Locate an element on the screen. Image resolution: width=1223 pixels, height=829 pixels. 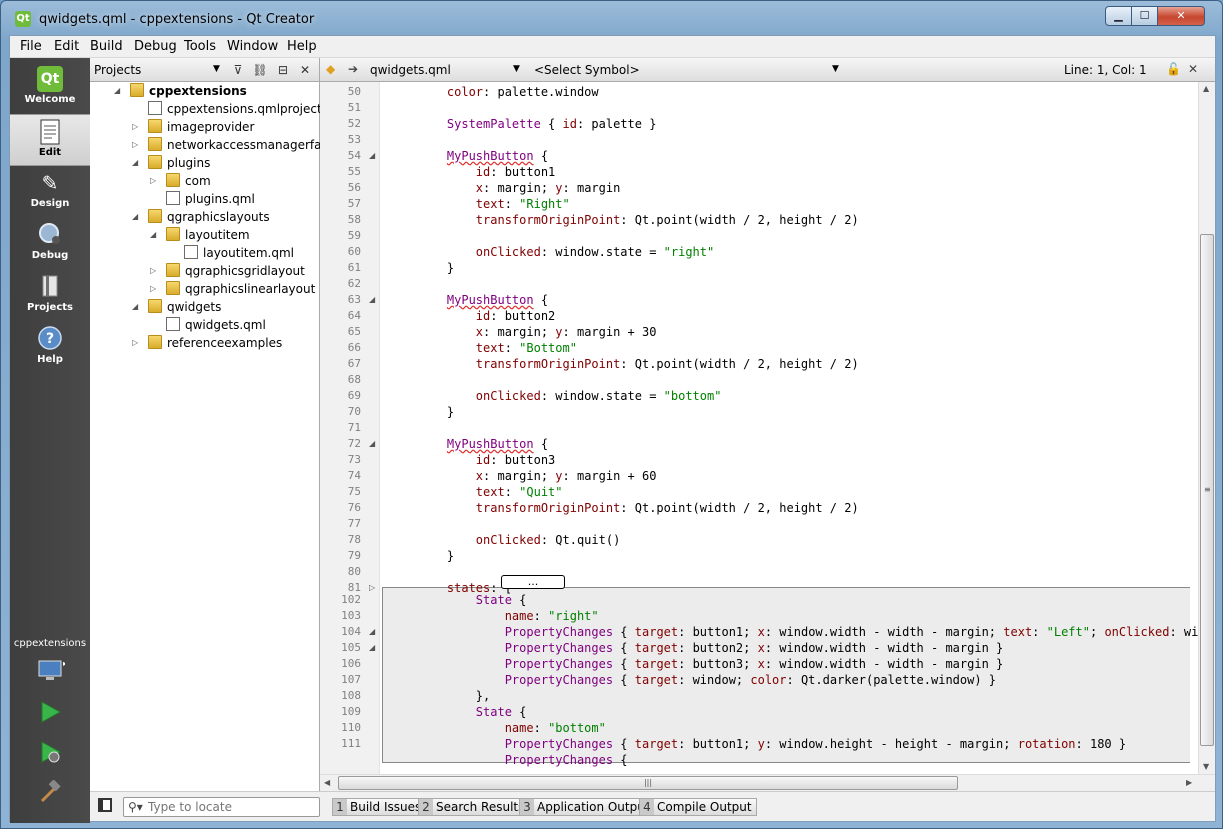
vertical-scroll-thumb: ≡ is located at coordinates (1207, 490).